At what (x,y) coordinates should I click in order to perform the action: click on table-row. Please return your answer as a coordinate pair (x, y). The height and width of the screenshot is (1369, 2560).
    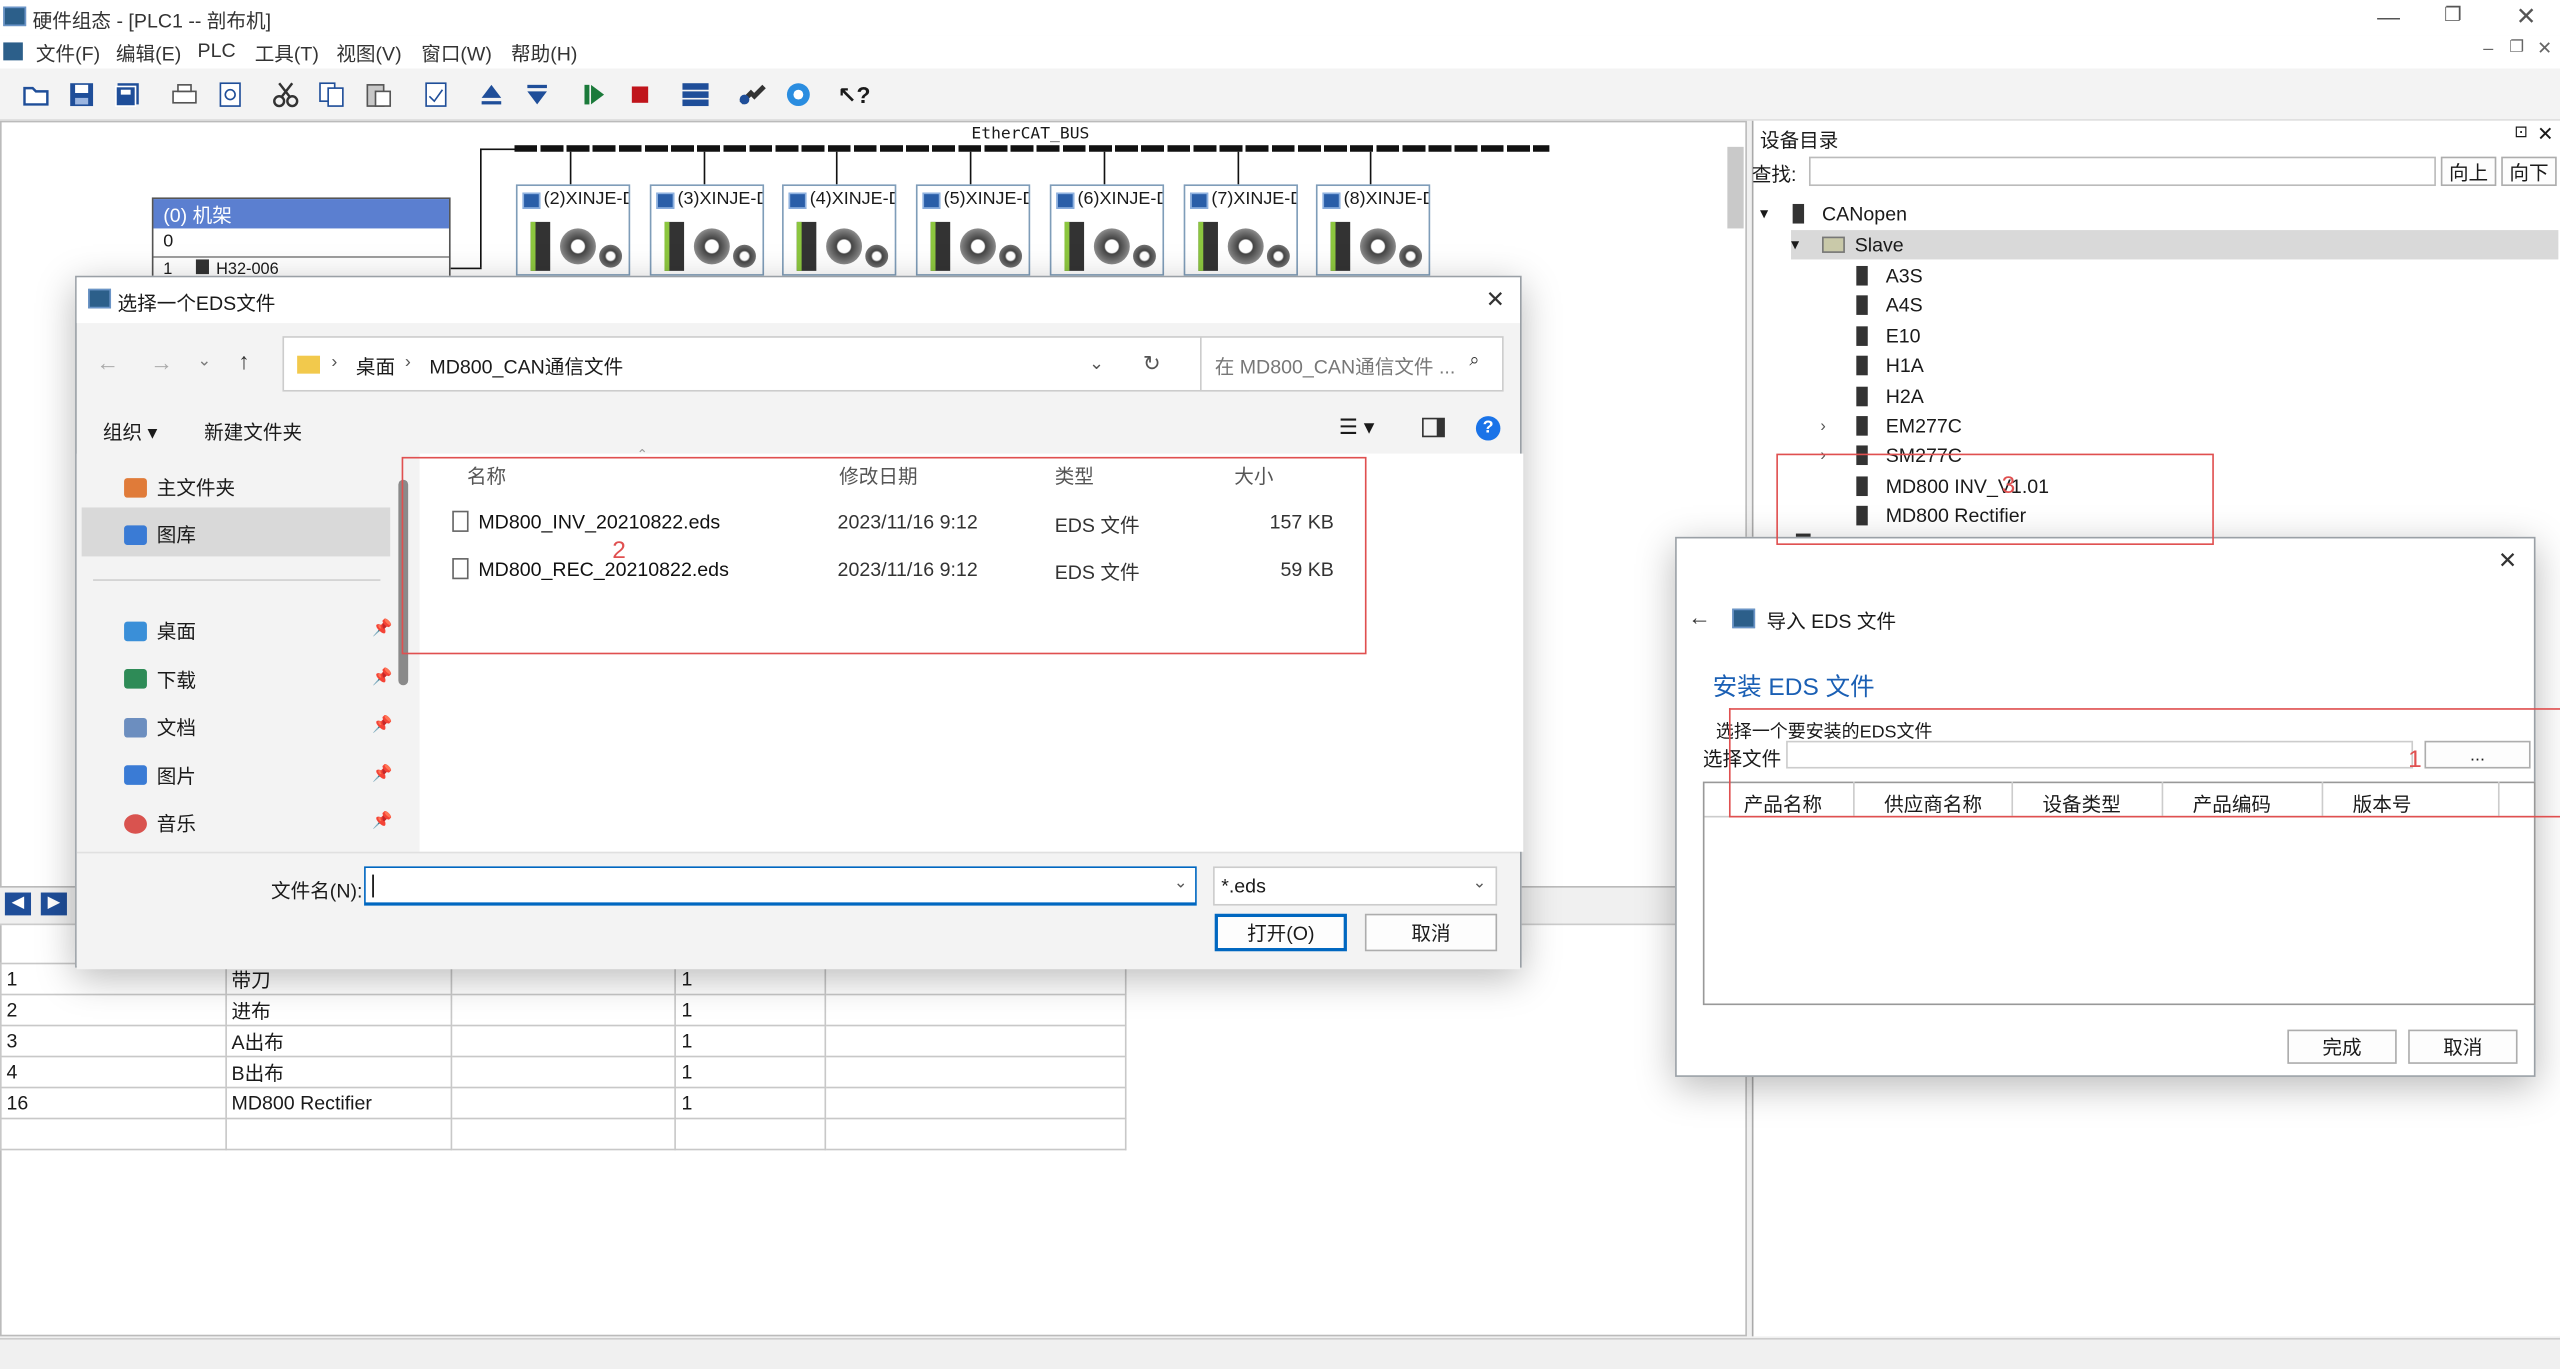
    Looking at the image, I should click on (563, 1134).